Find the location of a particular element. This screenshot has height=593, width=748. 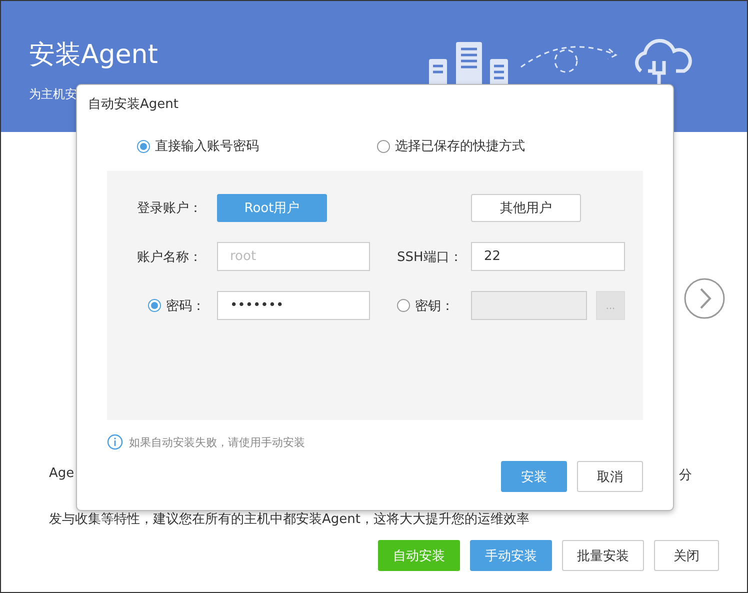

password-field: ••••••• is located at coordinates (293, 305).